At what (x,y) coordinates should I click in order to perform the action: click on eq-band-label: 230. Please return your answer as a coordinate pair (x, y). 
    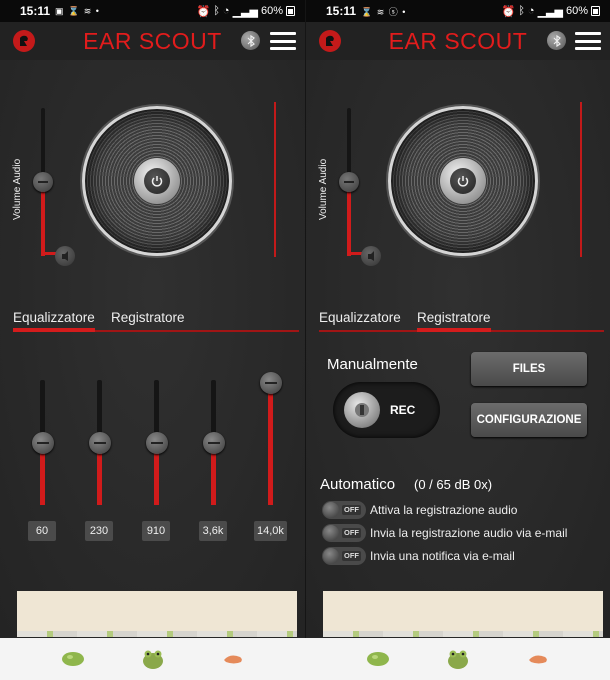
    Looking at the image, I should click on (99, 531).